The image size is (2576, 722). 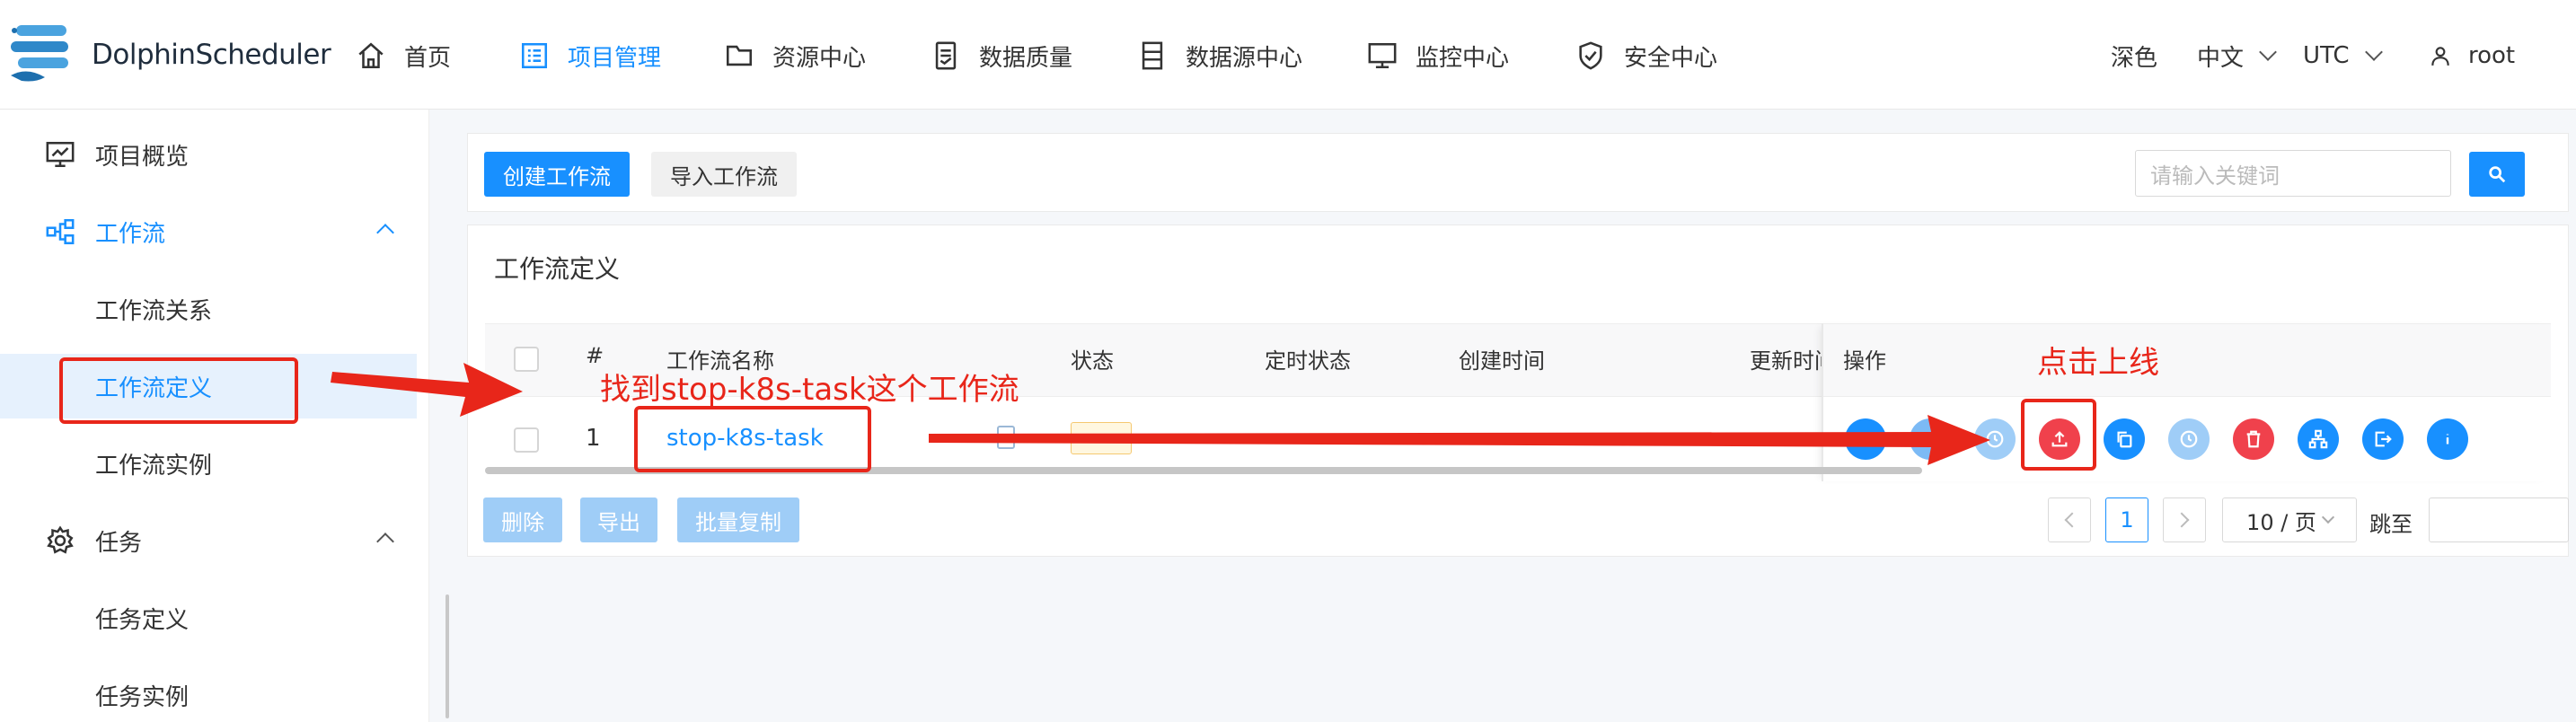 I want to click on annotation-arrow-to-online-button, so click(x=1459, y=440).